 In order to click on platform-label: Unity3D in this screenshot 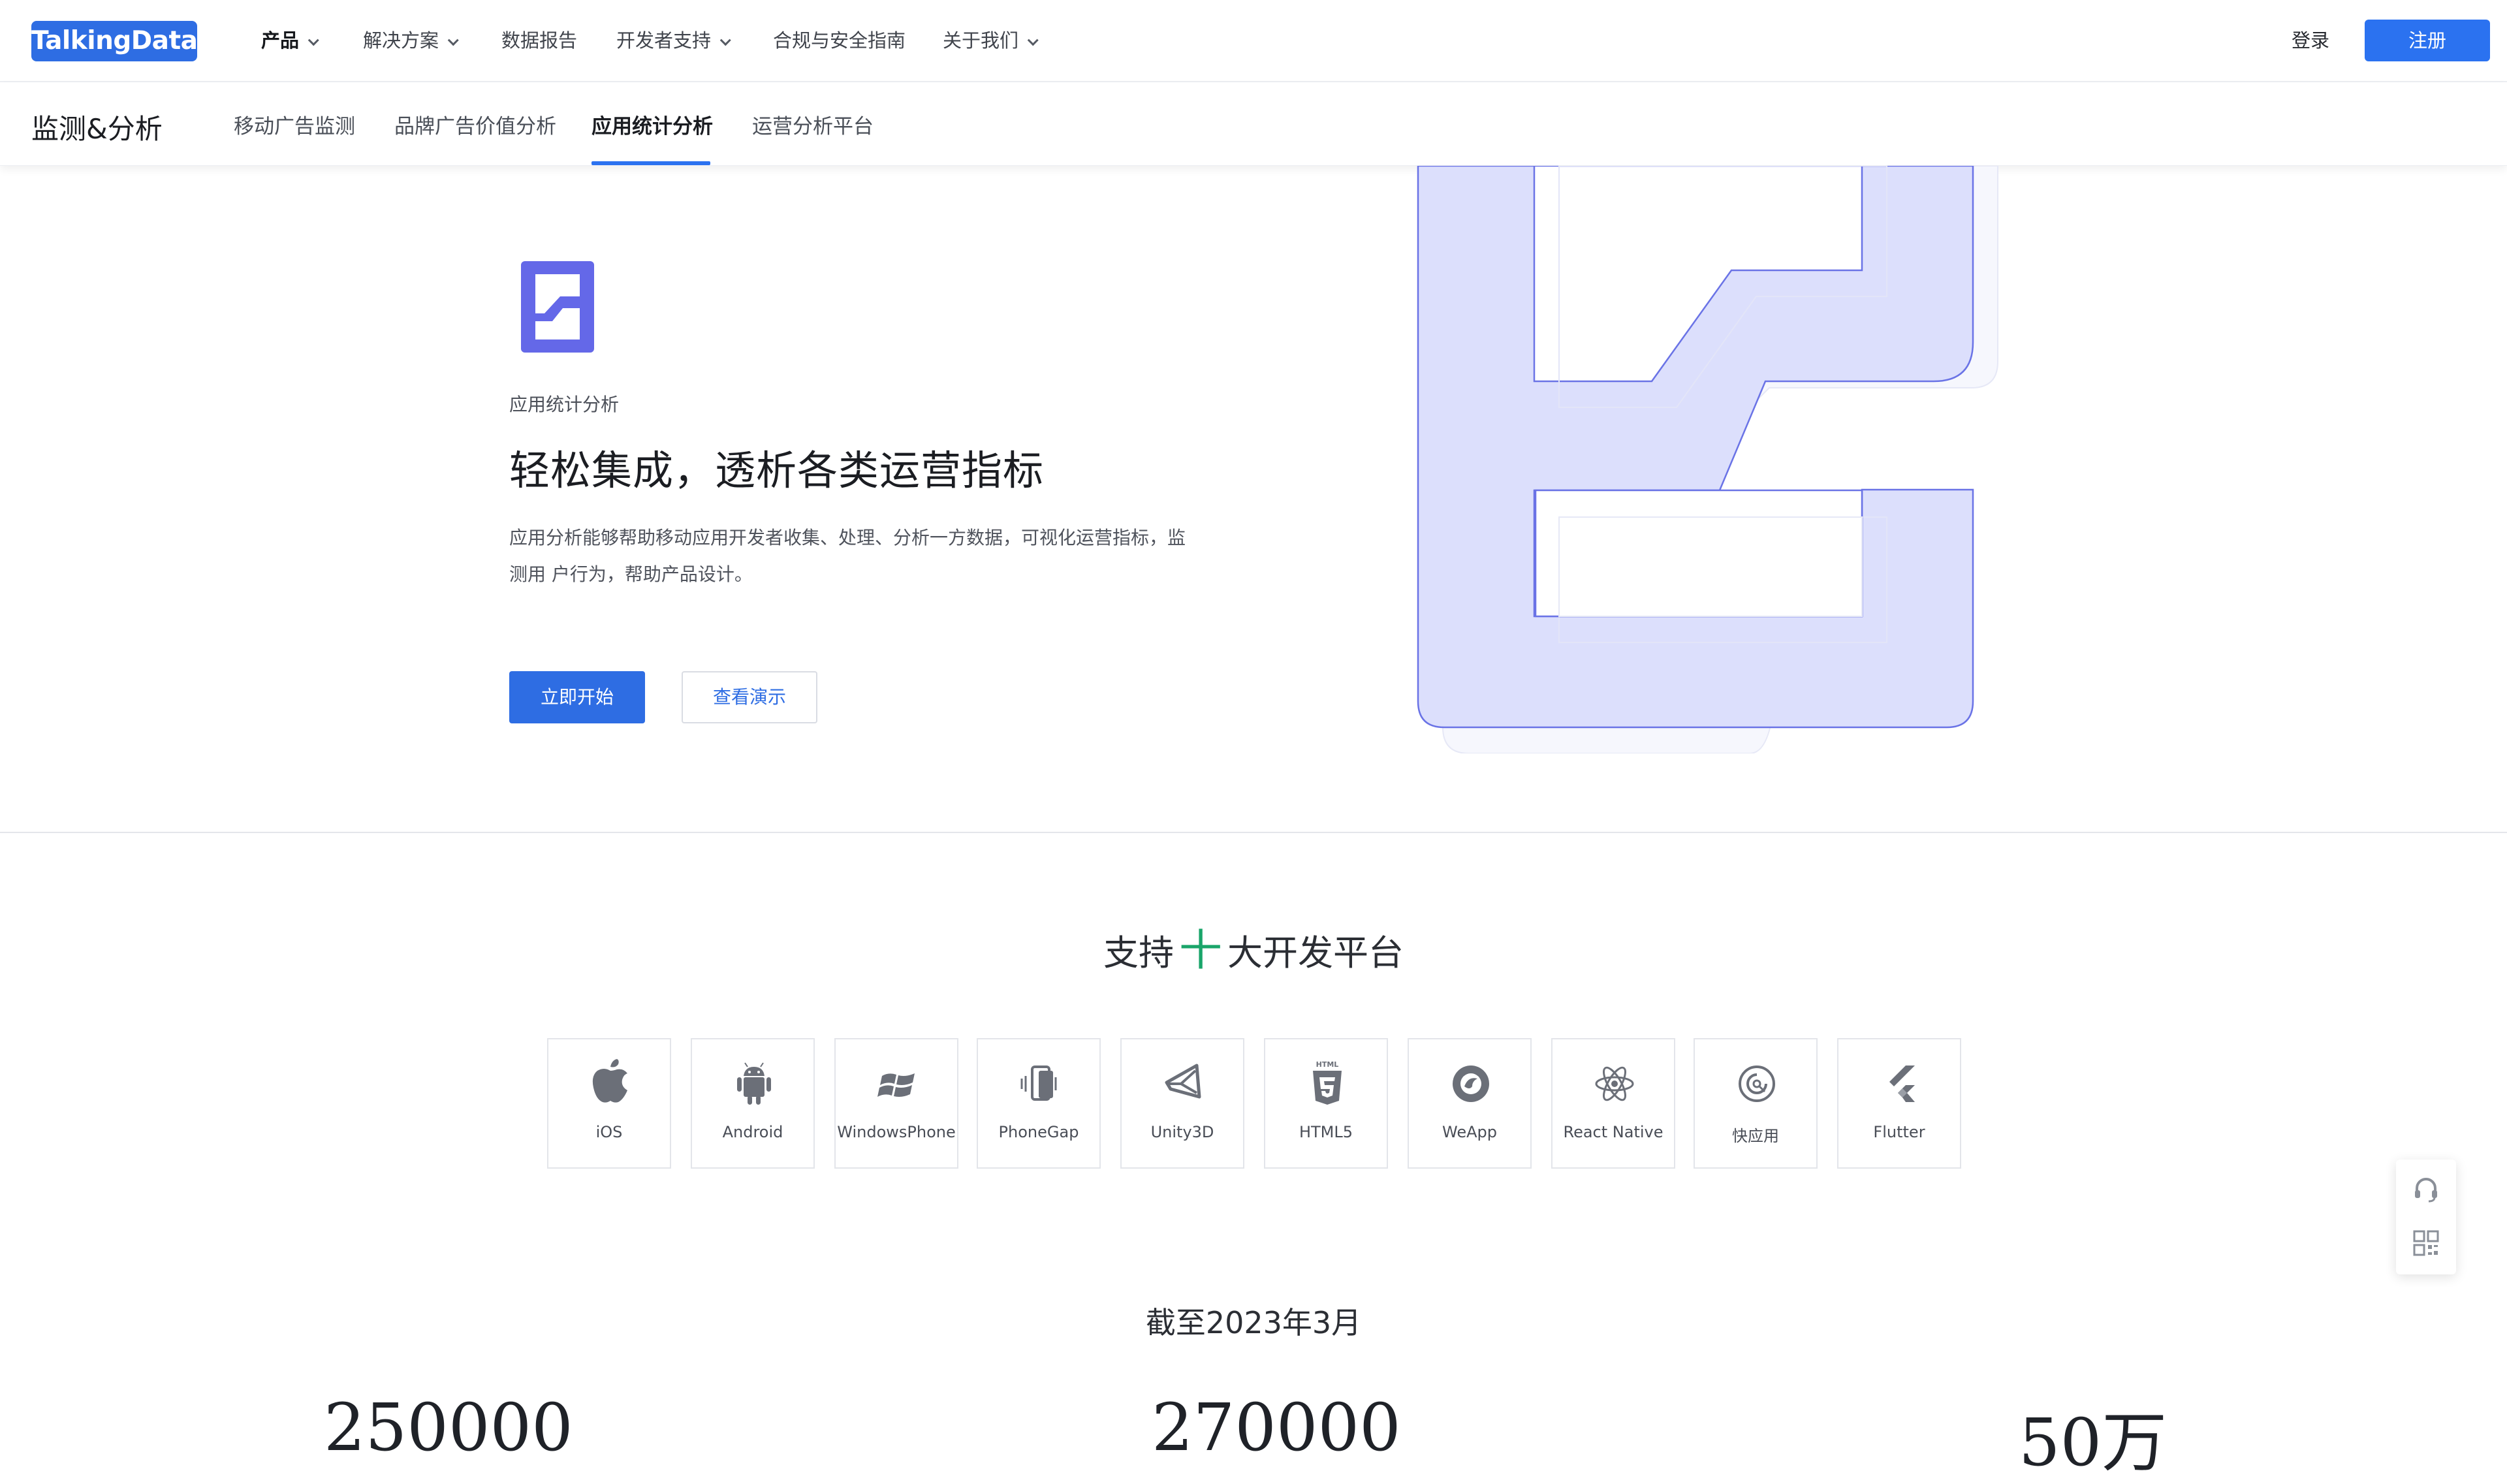, I will do `click(1182, 1132)`.